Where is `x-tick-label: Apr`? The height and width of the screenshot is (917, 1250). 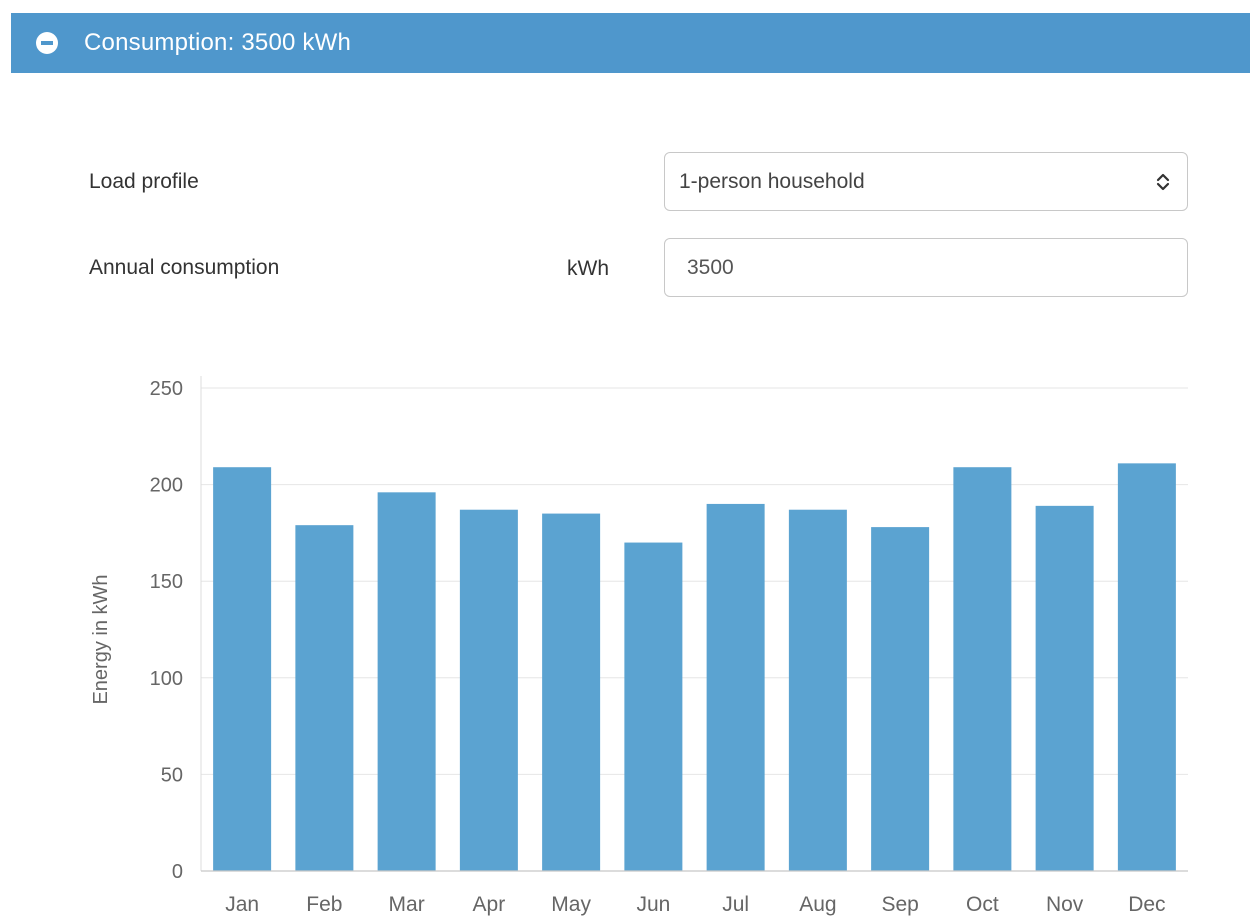
x-tick-label: Apr is located at coordinates (489, 904).